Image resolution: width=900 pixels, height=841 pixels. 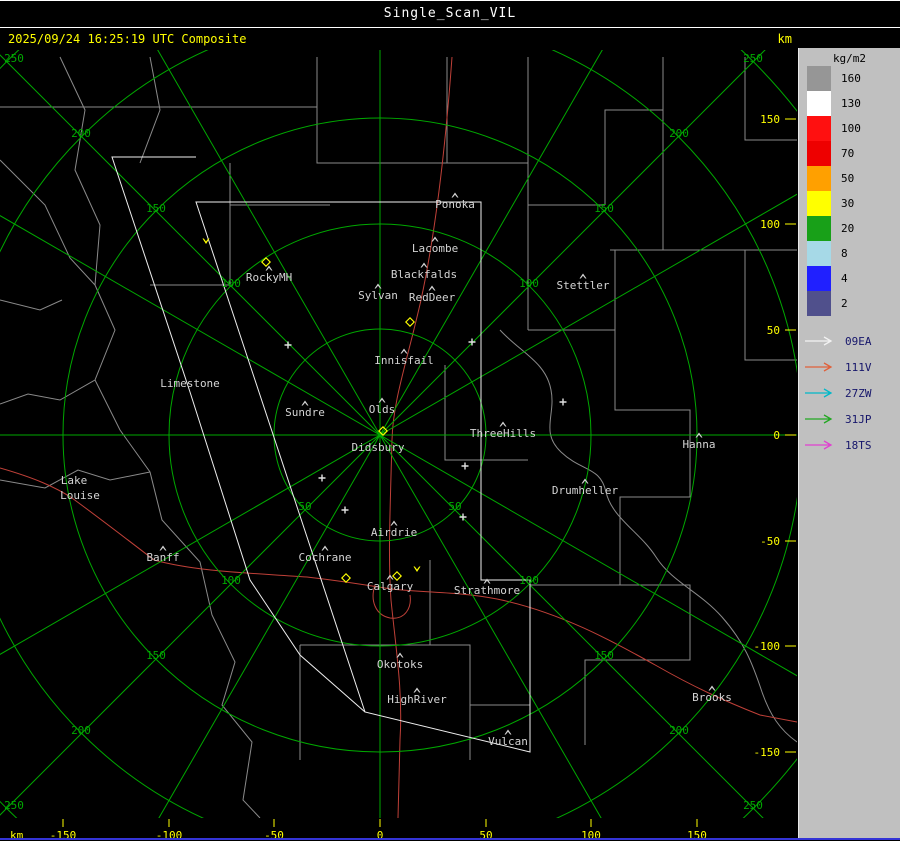 I want to click on range-label: 50, so click(x=304, y=506).